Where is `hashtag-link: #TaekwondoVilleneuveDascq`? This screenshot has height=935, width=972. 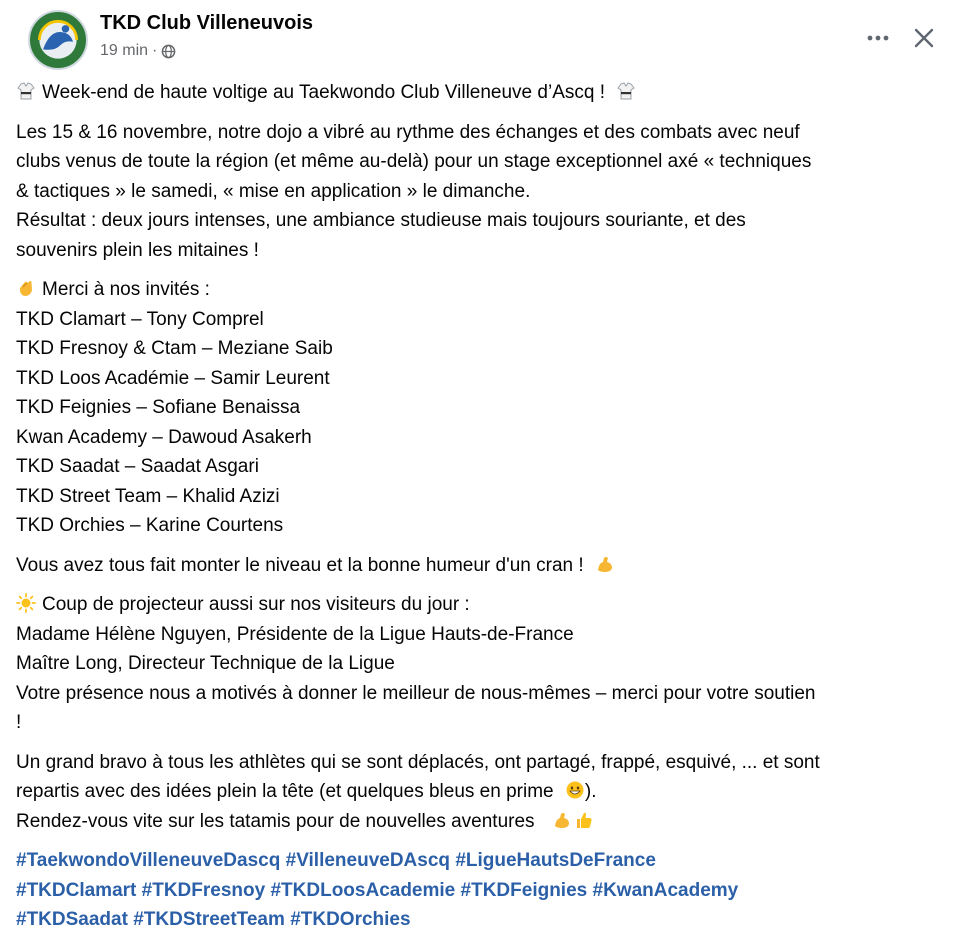 hashtag-link: #TaekwondoVilleneuveDascq is located at coordinates (148, 860).